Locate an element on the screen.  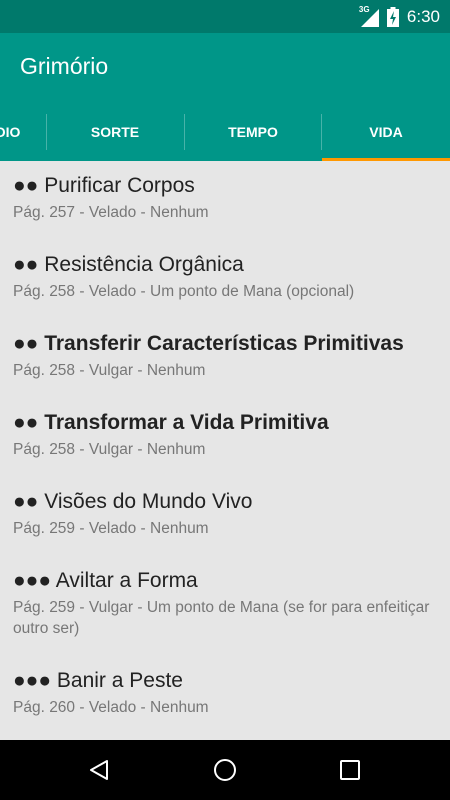
navigation-bar is located at coordinates (225, 770).